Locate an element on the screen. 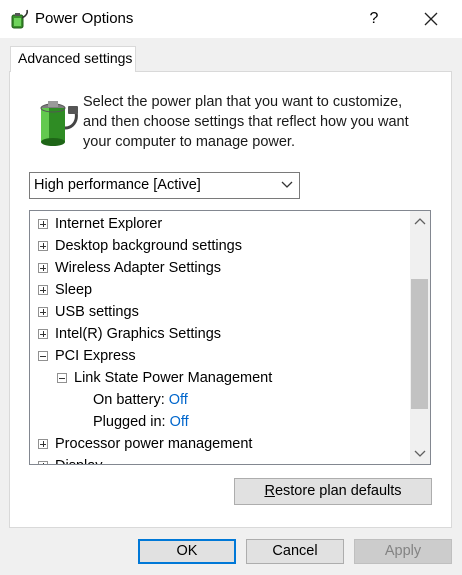 The width and height of the screenshot is (462, 575). help-icon: ? is located at coordinates (374, 19).